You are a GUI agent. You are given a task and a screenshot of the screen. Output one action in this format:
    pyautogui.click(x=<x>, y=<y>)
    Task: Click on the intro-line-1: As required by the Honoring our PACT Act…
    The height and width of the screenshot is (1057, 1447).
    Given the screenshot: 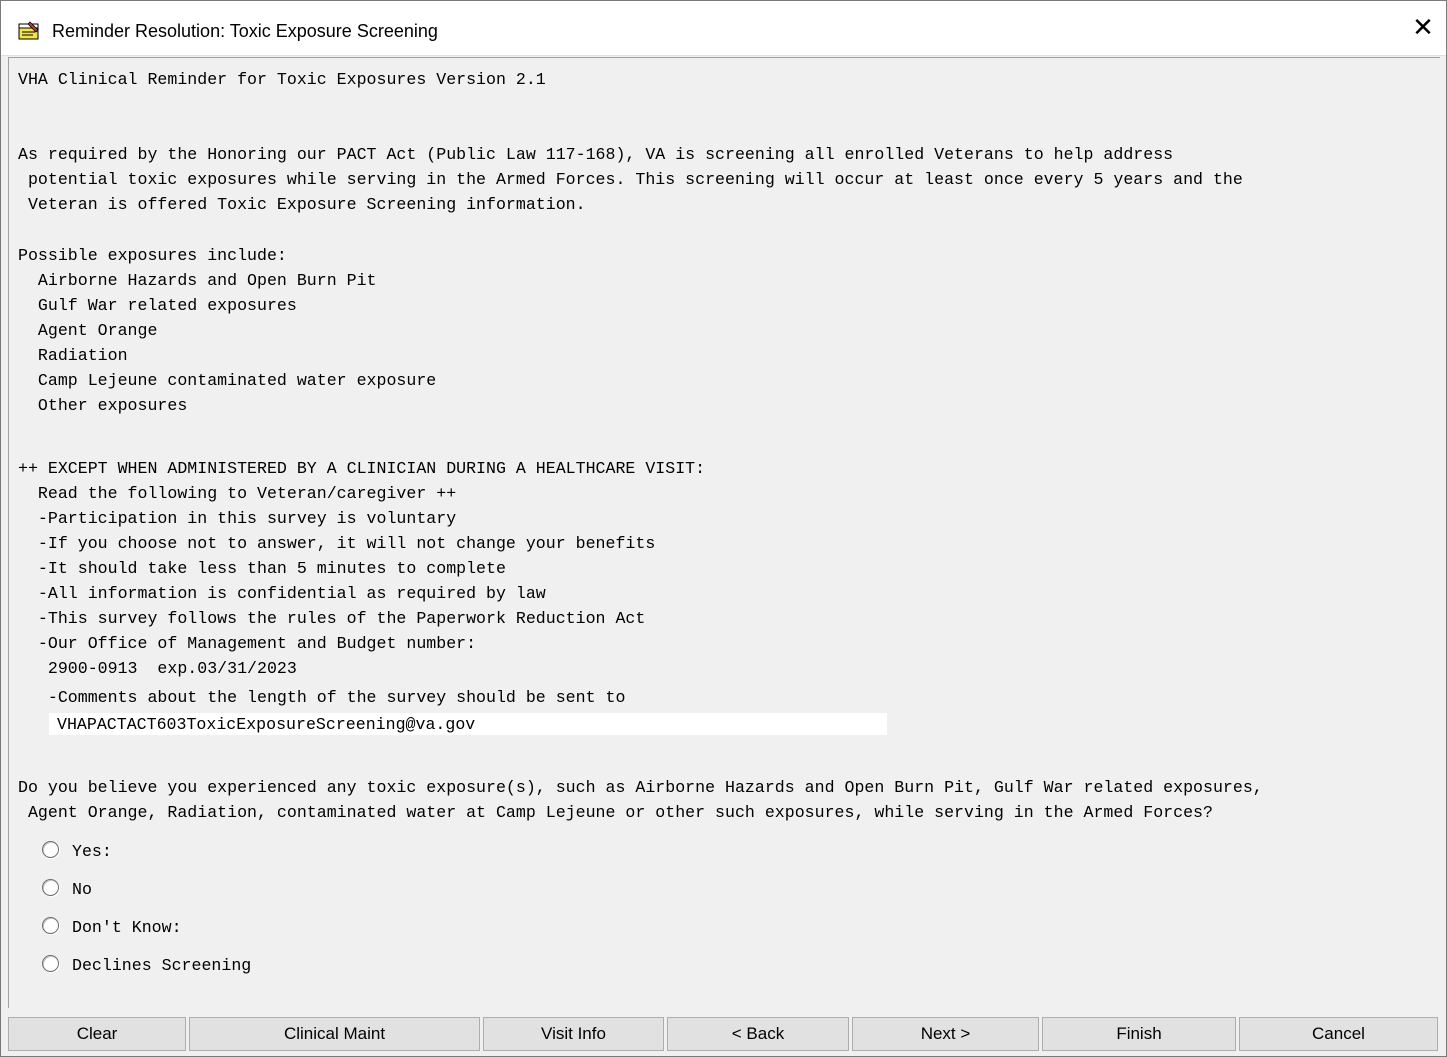 What is the action you would take?
    pyautogui.click(x=596, y=154)
    